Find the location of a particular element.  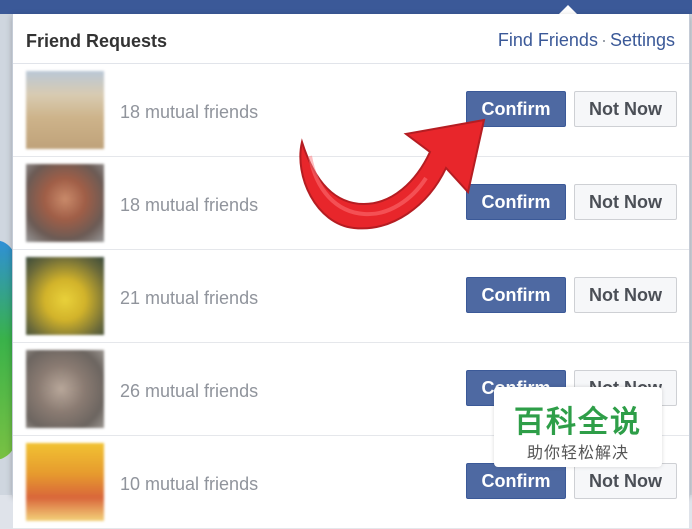

red-curved-arrow-icon is located at coordinates (392, 174).